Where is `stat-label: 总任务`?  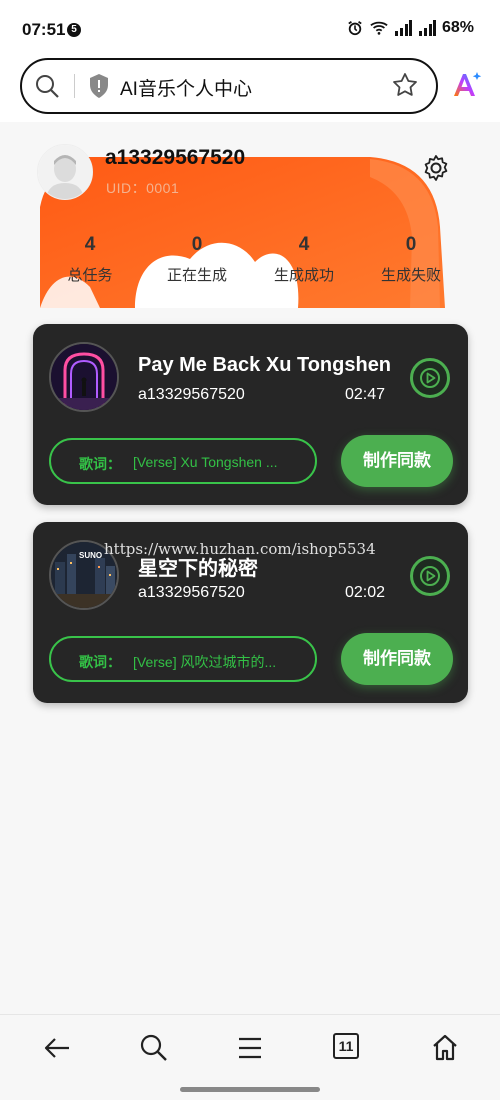 stat-label: 总任务 is located at coordinates (90, 275).